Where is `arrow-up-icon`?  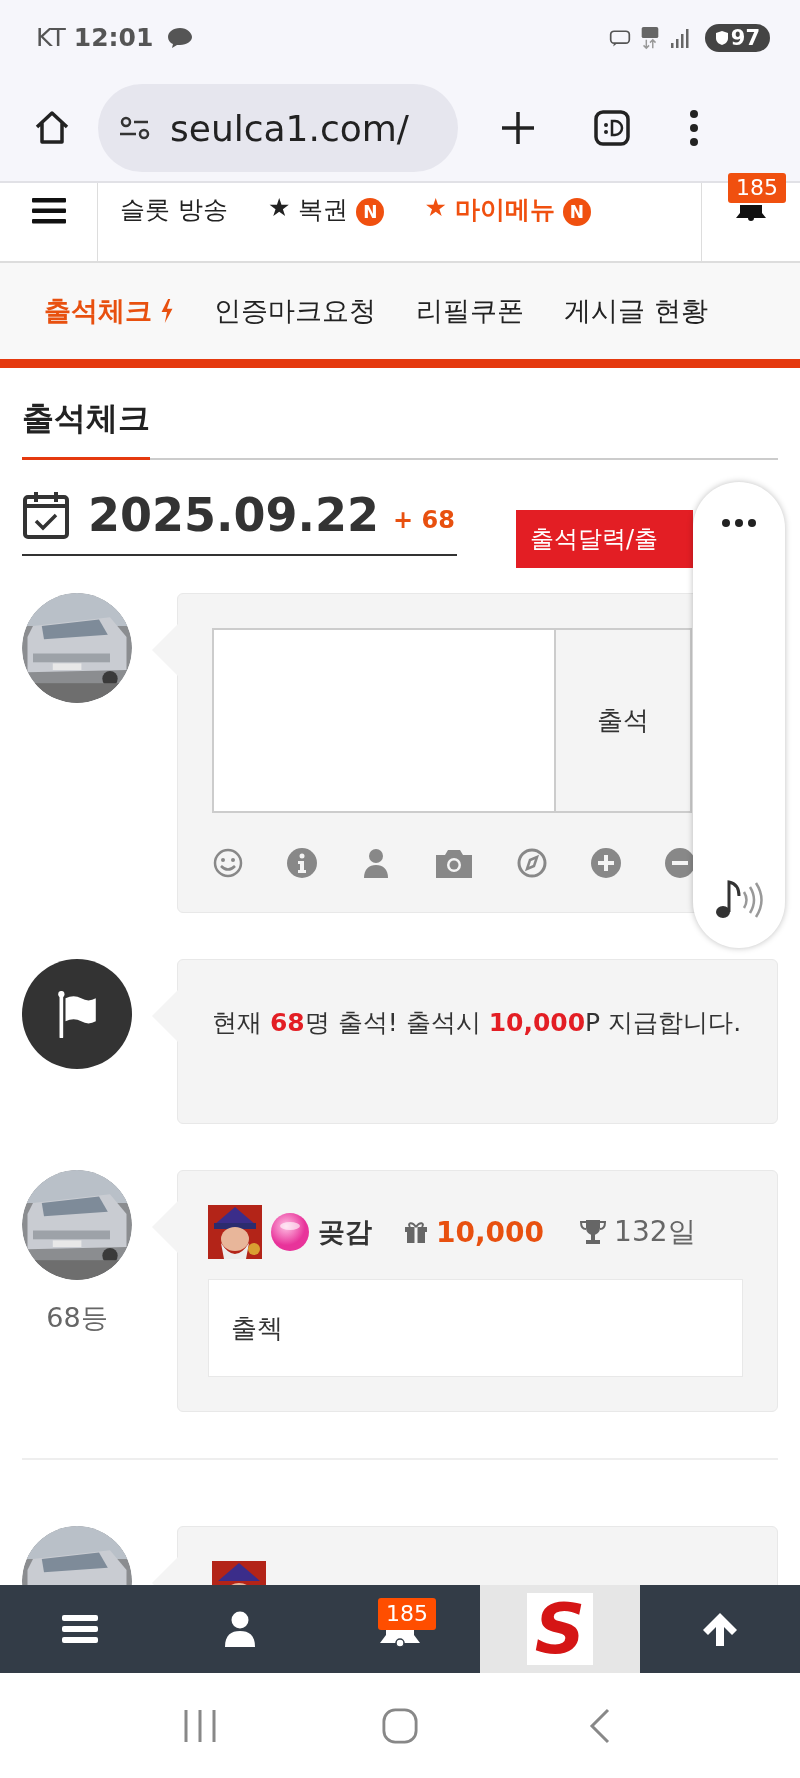 arrow-up-icon is located at coordinates (720, 1629).